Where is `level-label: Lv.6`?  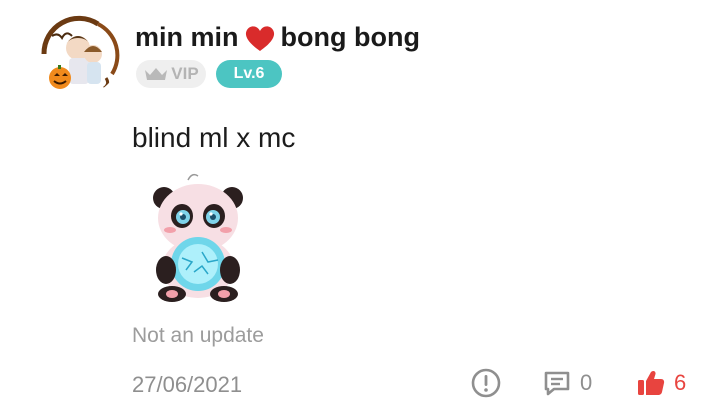
level-label: Lv.6 is located at coordinates (249, 73).